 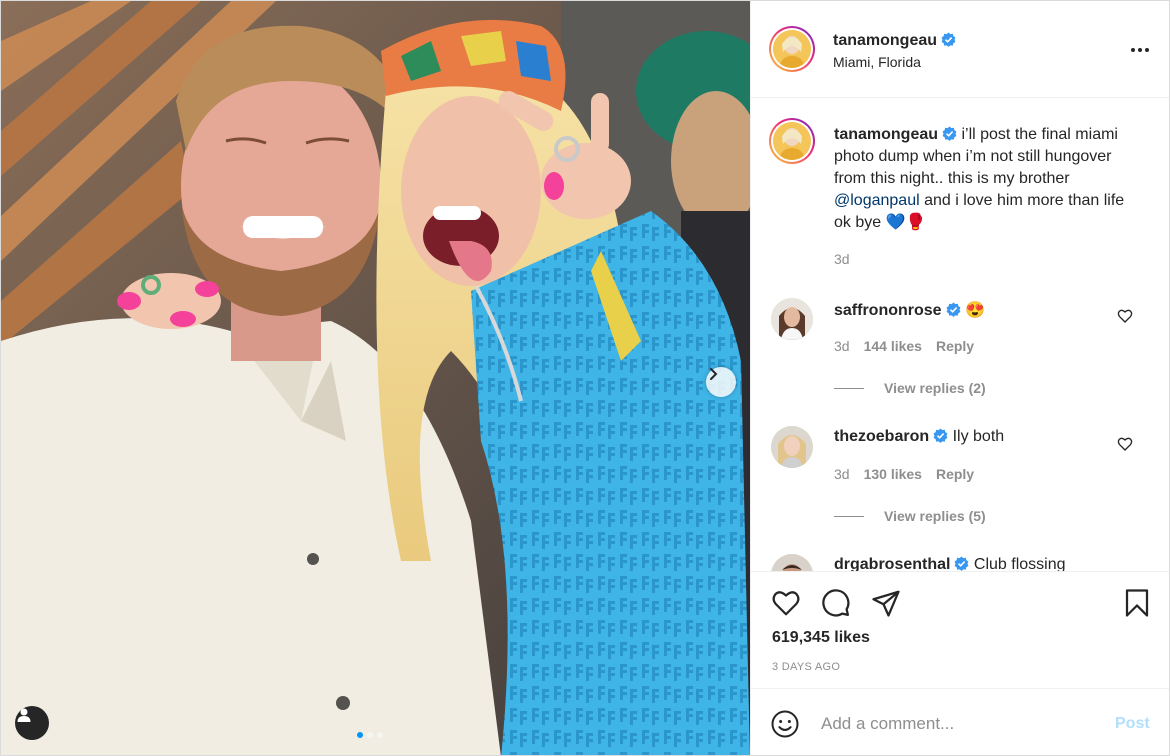 I want to click on author-username-text: tanamongeau, so click(x=885, y=40).